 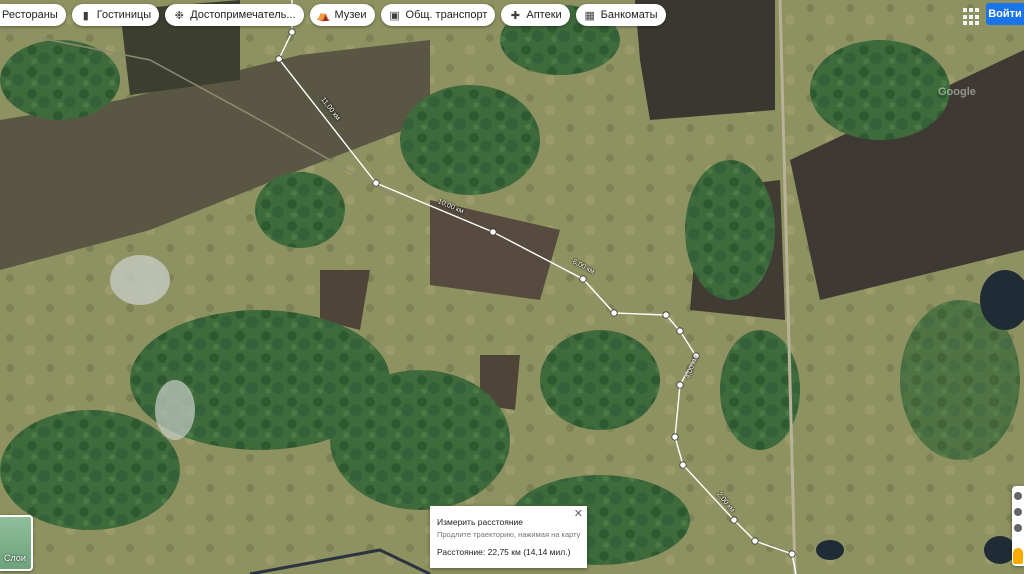 What do you see at coordinates (179, 15) in the screenshot?
I see `attractions-icon: ❉` at bounding box center [179, 15].